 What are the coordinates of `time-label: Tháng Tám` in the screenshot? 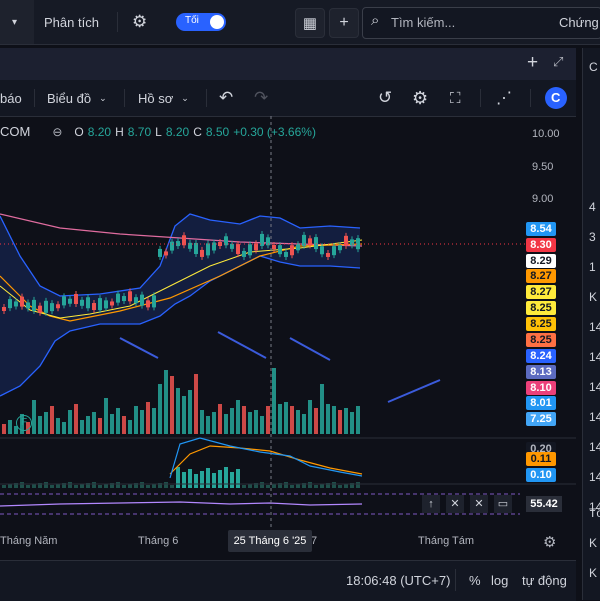 It's located at (446, 541).